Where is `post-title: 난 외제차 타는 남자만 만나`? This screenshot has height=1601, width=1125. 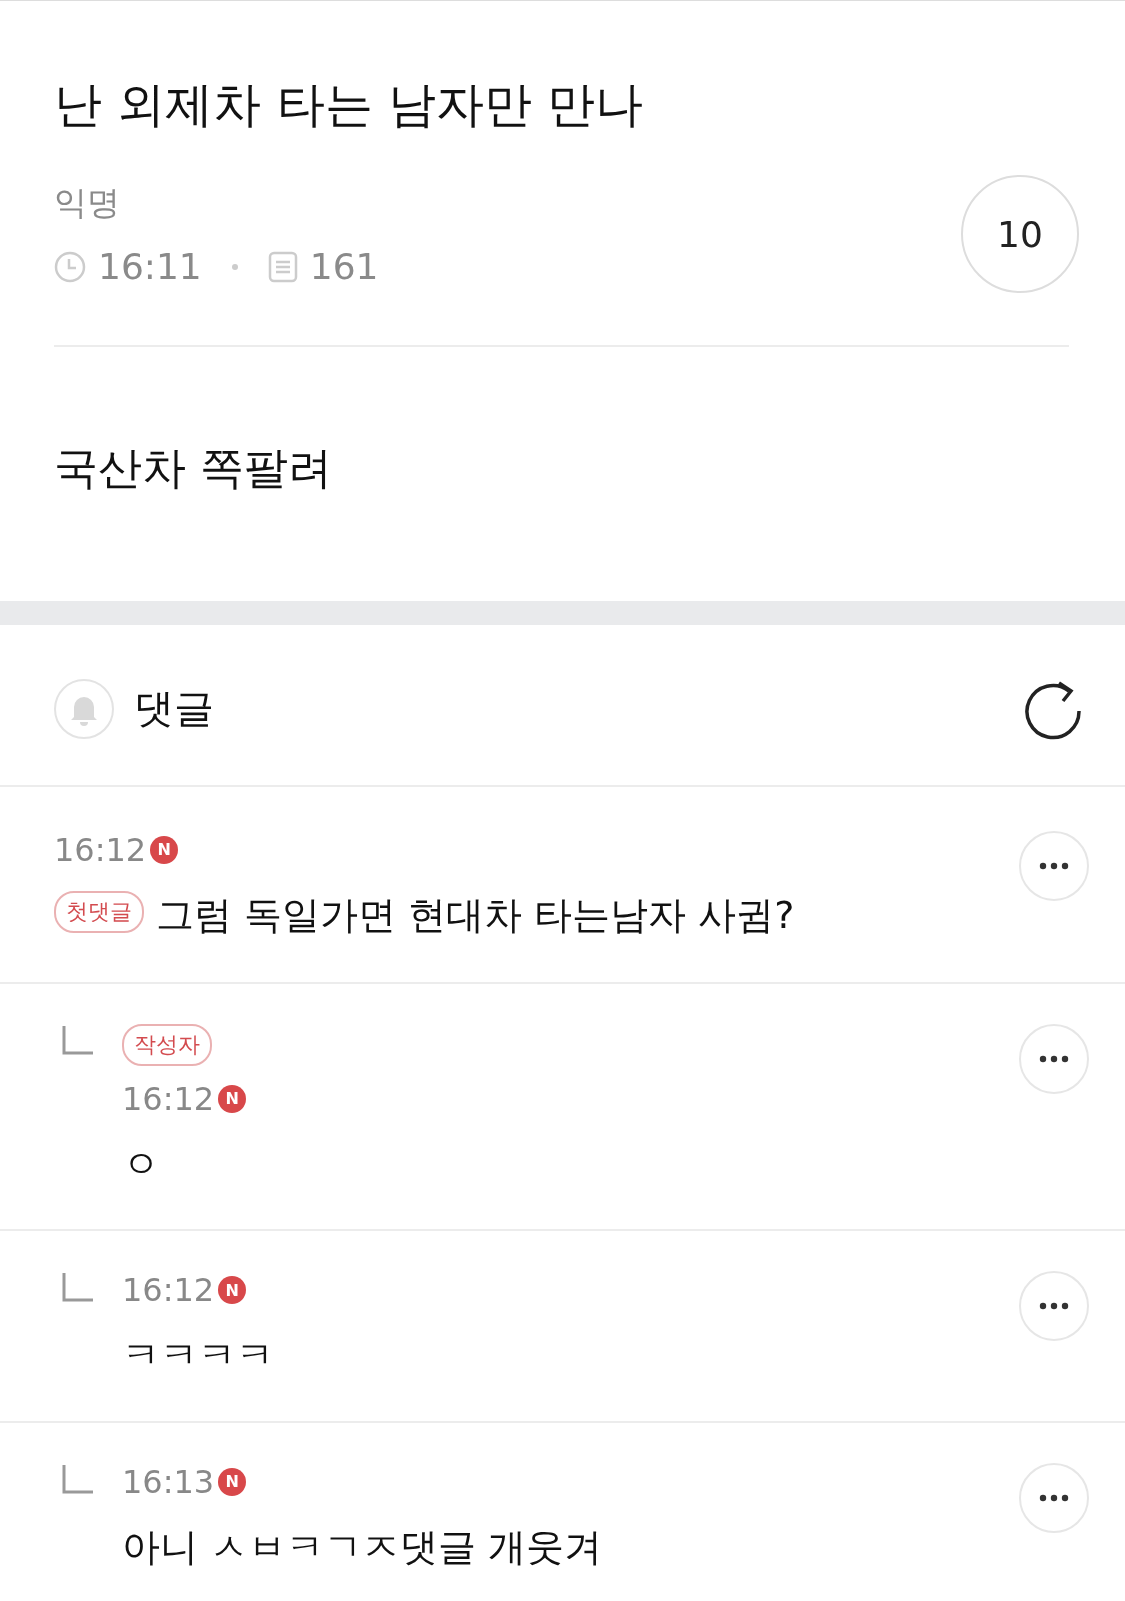 post-title: 난 외제차 타는 남자만 만나 is located at coordinates (349, 104).